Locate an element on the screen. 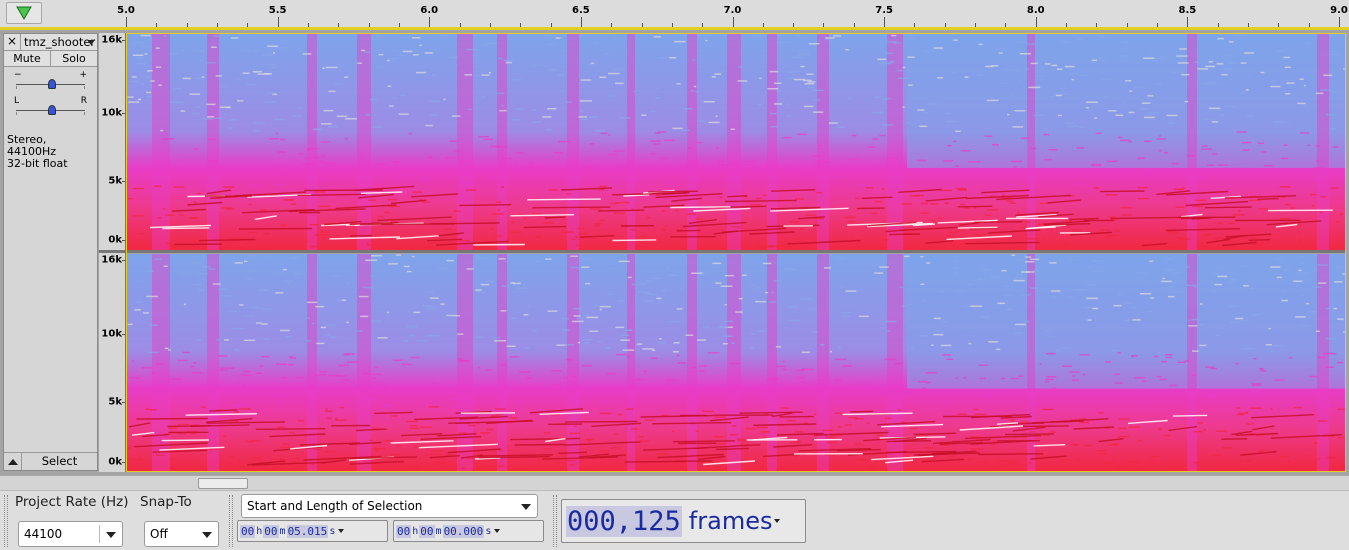 This screenshot has height=550, width=1349. collapse-track-button is located at coordinates (13, 461).